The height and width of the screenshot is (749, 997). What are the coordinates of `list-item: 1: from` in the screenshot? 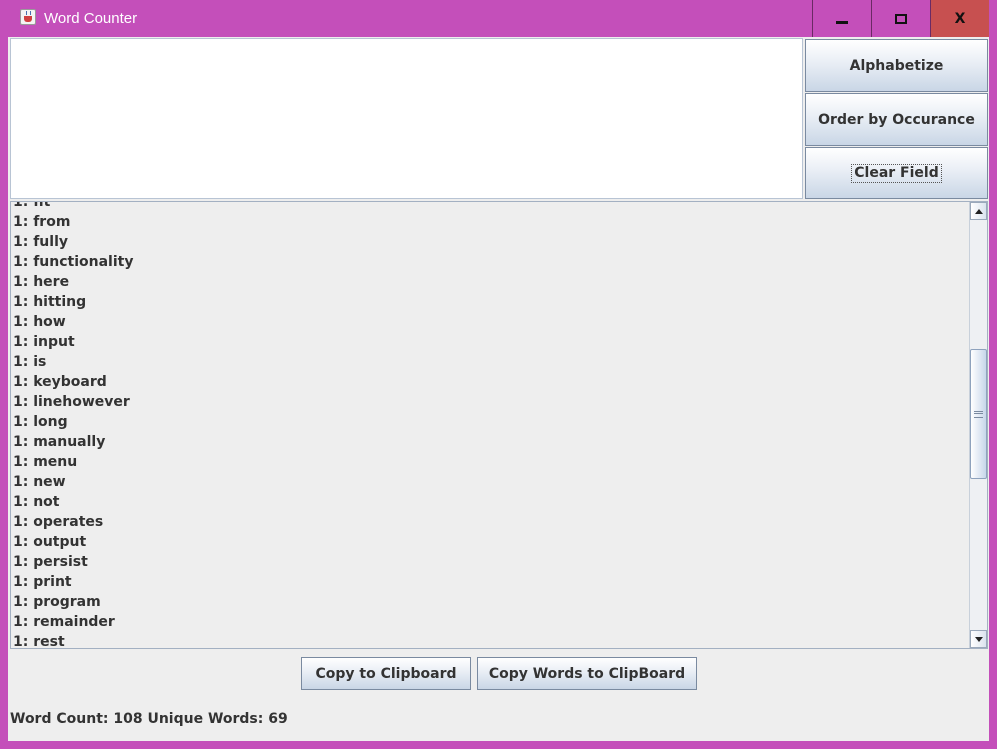 It's located at (42, 222).